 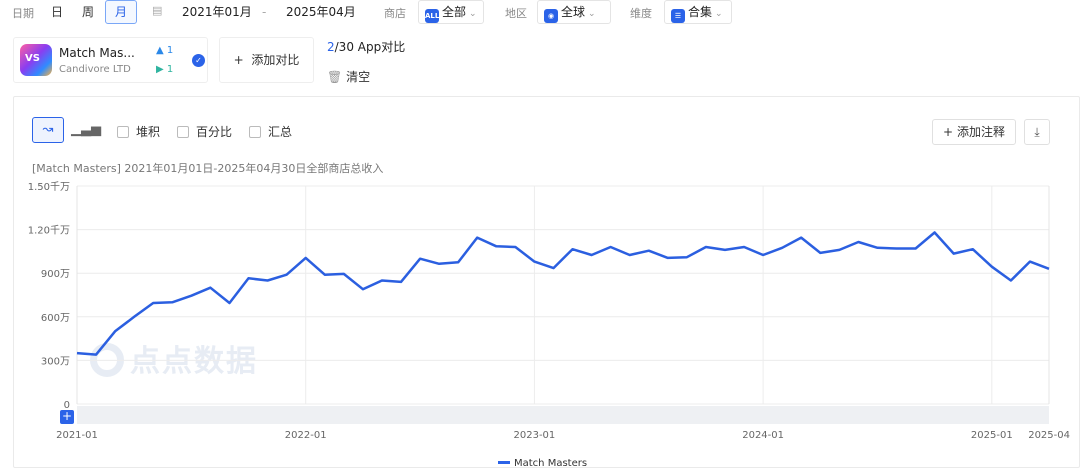 What do you see at coordinates (992, 435) in the screenshot?
I see `x-tick-label: 2025-01` at bounding box center [992, 435].